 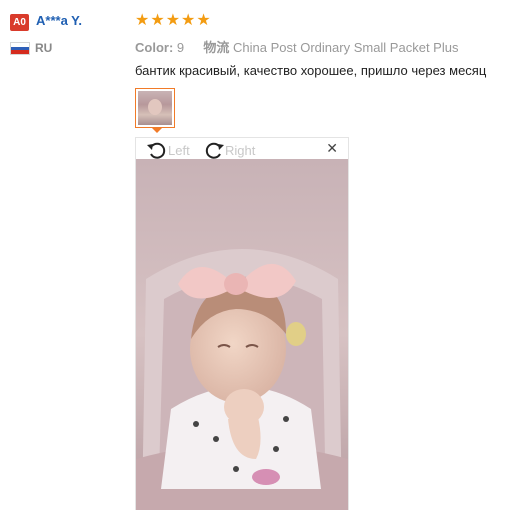 I want to click on rotate-left-button: Left, so click(x=168, y=150).